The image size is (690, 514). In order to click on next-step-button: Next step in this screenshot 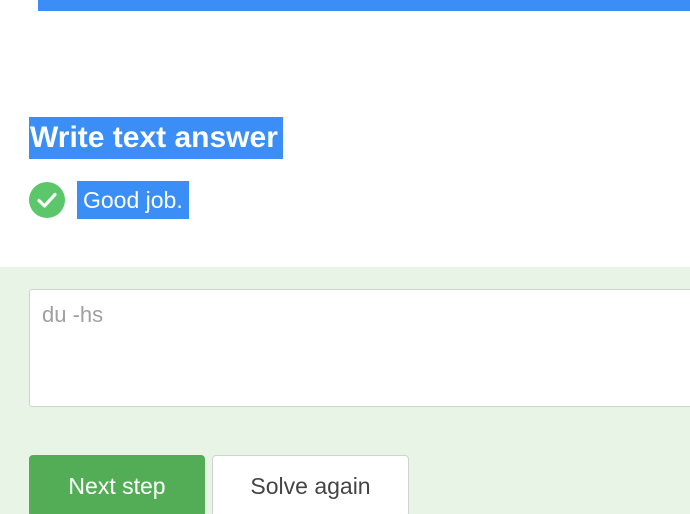, I will do `click(117, 484)`.